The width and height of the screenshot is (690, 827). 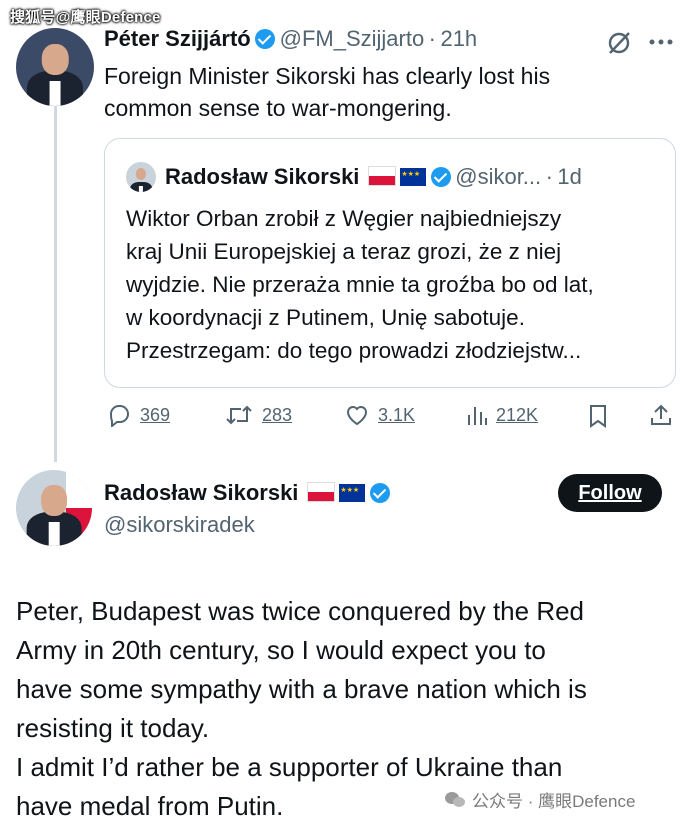 I want to click on reply-text-line: common sense to war-mongering., so click(x=278, y=108).